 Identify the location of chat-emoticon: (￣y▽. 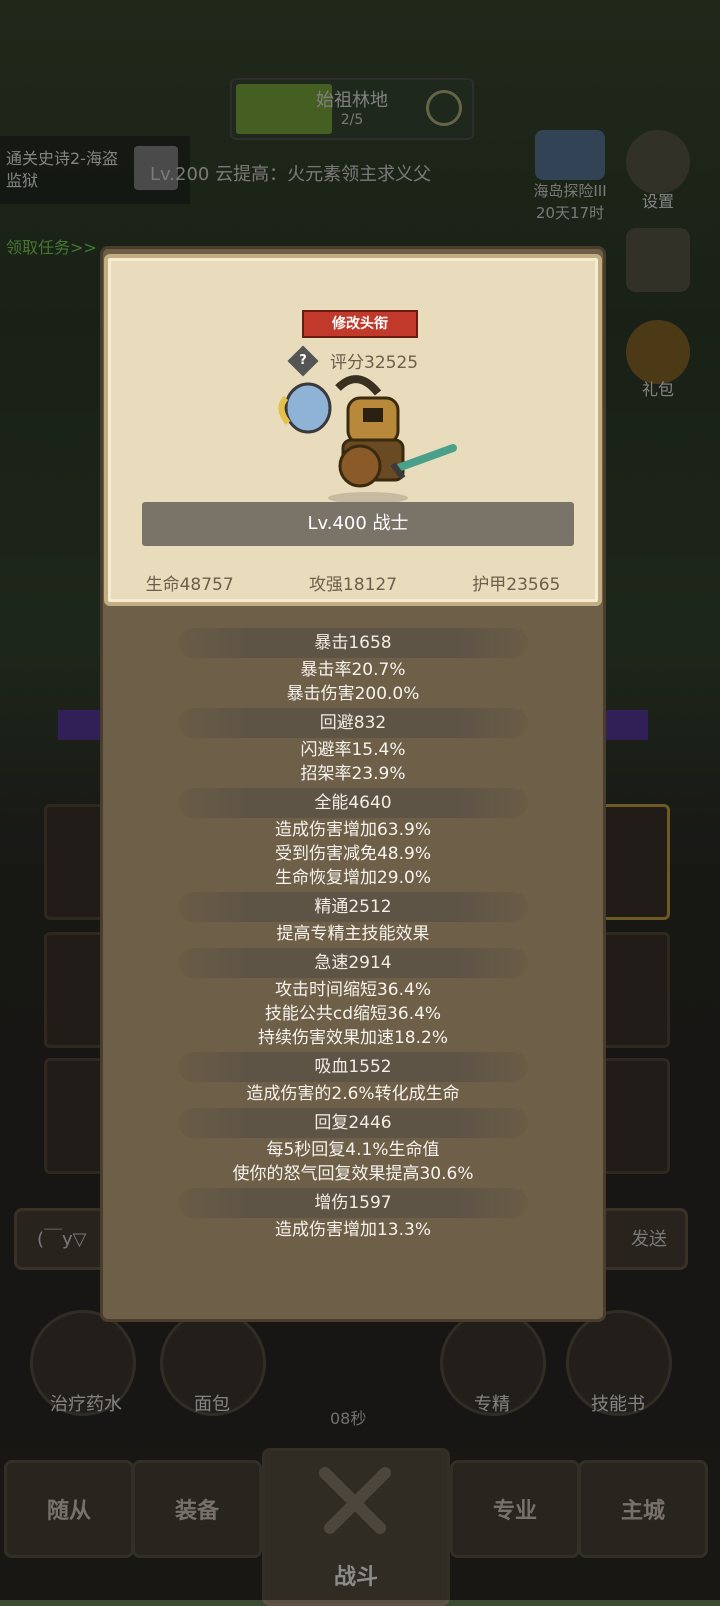
(62, 1239).